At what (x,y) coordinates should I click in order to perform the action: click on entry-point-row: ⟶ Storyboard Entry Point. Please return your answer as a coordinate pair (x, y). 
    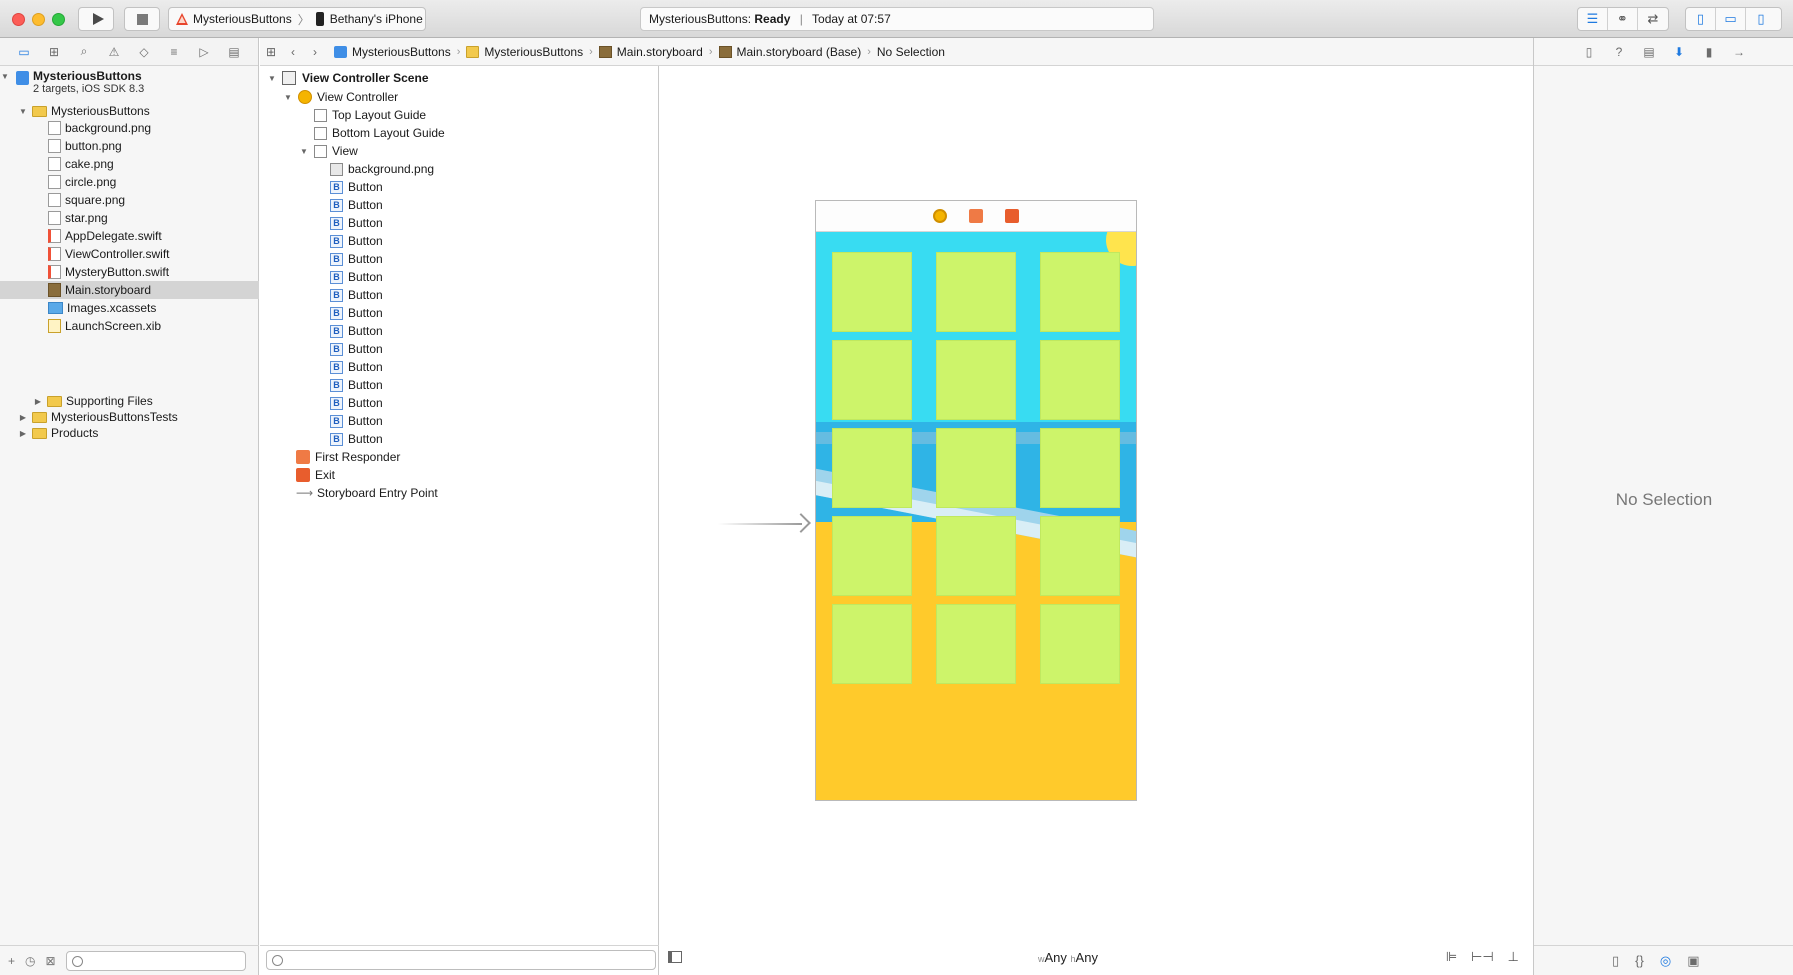
    Looking at the image, I should click on (367, 493).